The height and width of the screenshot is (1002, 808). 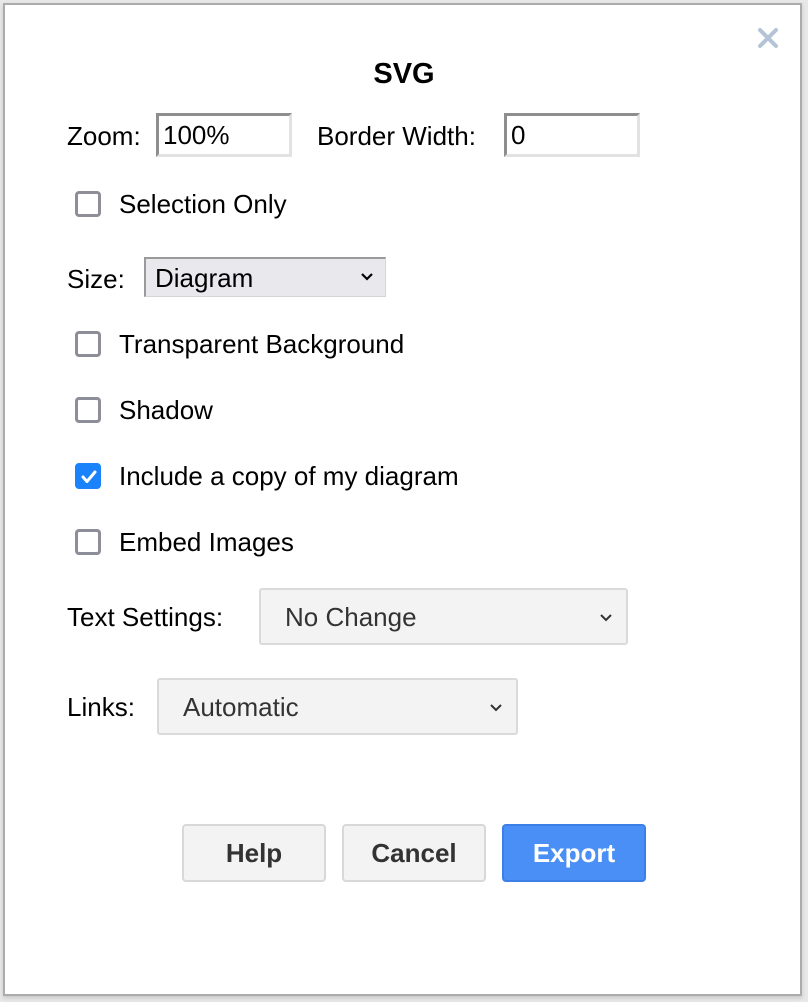 What do you see at coordinates (572, 135) in the screenshot?
I see `border-width-input` at bounding box center [572, 135].